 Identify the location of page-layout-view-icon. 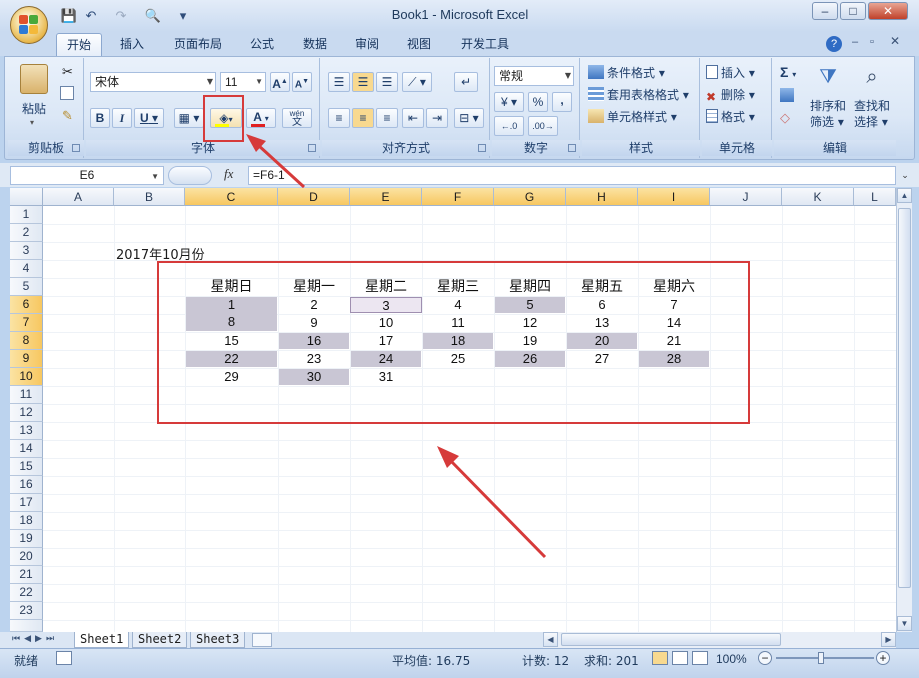
(680, 658).